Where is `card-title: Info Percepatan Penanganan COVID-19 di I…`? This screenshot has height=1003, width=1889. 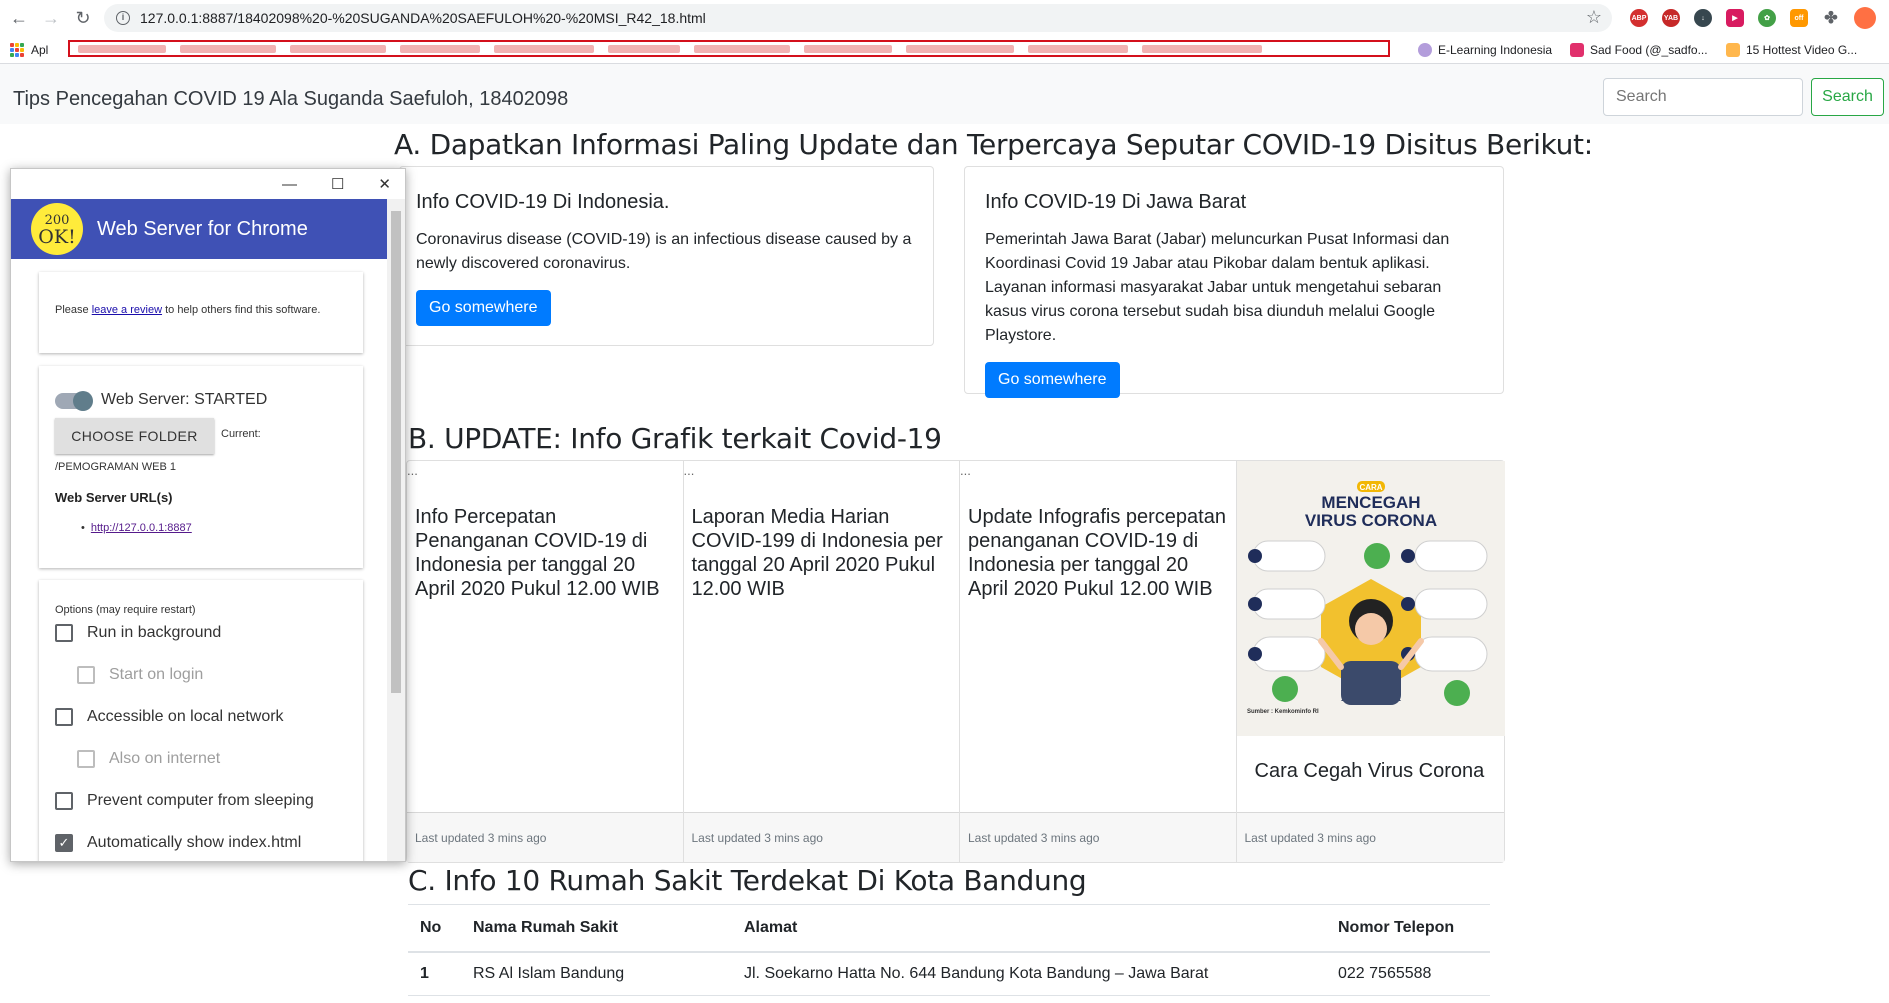 card-title: Info Percepatan Penanganan COVID-19 di I… is located at coordinates (537, 553).